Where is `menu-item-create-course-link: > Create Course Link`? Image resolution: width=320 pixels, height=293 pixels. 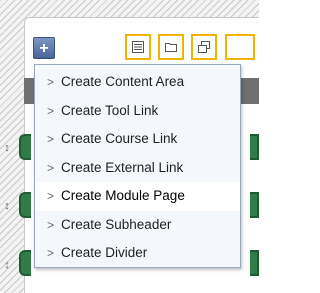
menu-item-create-course-link: > Create Course Link is located at coordinates (137, 139).